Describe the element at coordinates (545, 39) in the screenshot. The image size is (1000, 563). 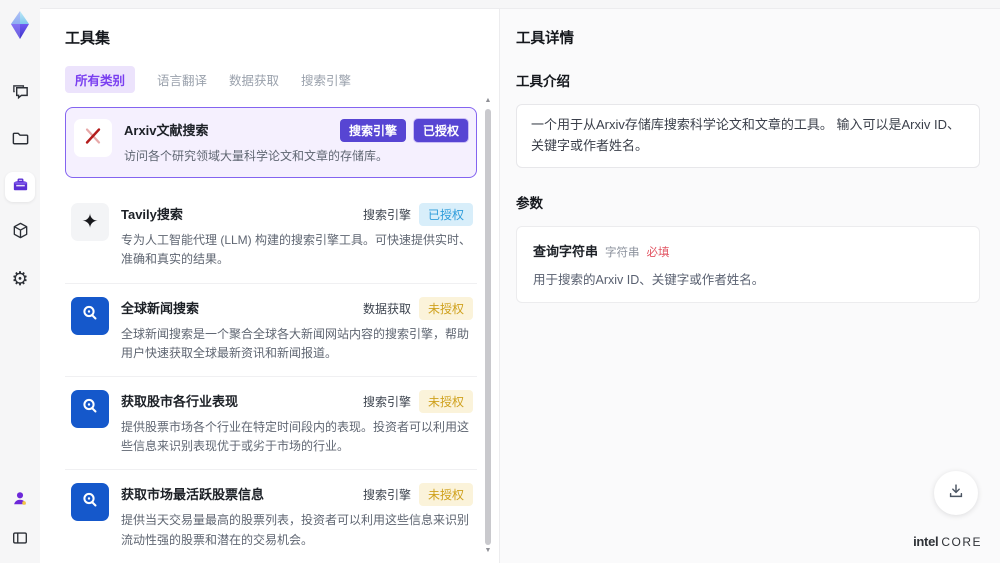
I see `details-title: 工具详情` at that location.